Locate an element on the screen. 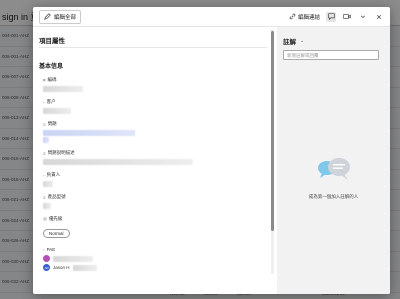  avatar is located at coordinates (46, 258).